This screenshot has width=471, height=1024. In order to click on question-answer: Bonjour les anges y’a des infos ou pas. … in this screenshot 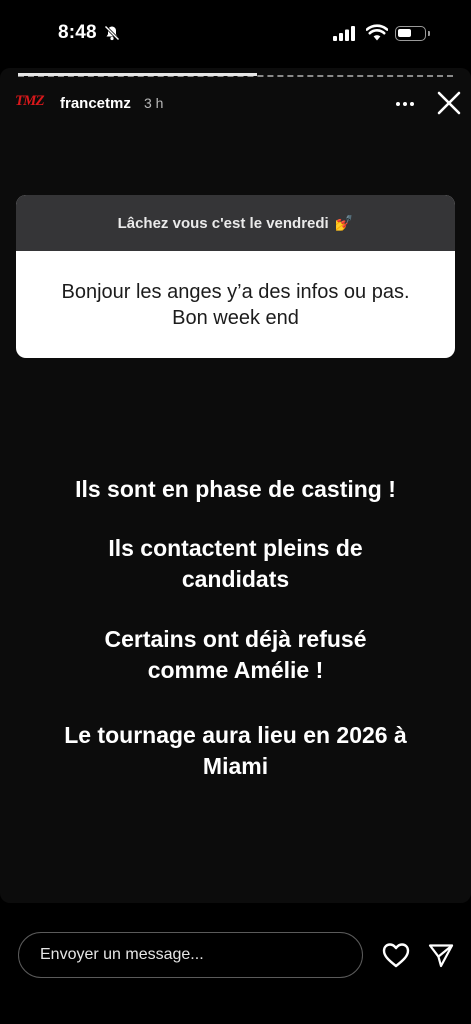, I will do `click(235, 304)`.